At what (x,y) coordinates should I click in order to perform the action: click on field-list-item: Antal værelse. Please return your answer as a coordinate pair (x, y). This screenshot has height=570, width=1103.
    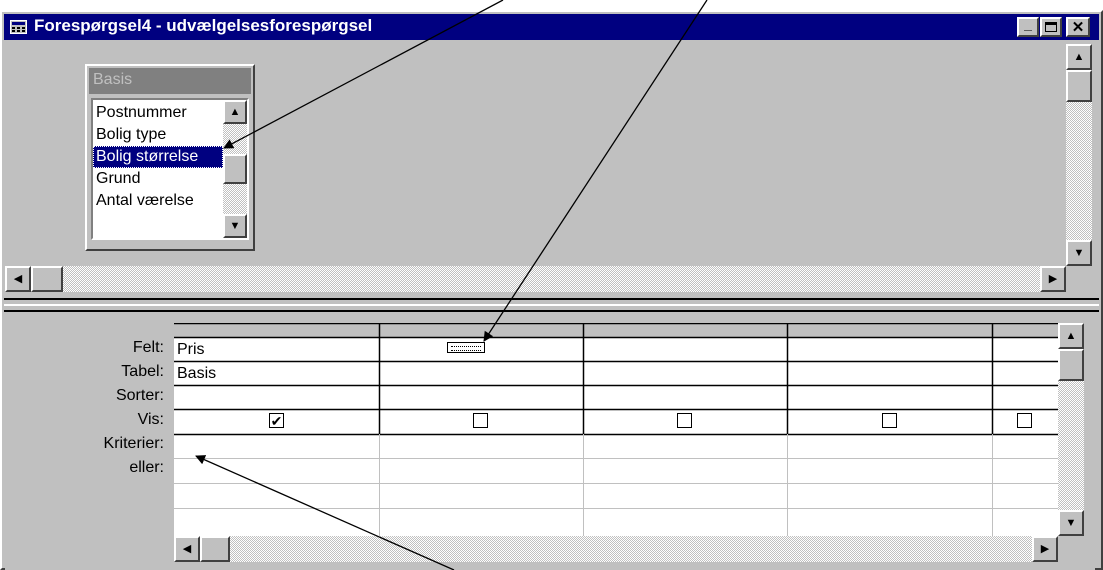
    Looking at the image, I should click on (158, 201).